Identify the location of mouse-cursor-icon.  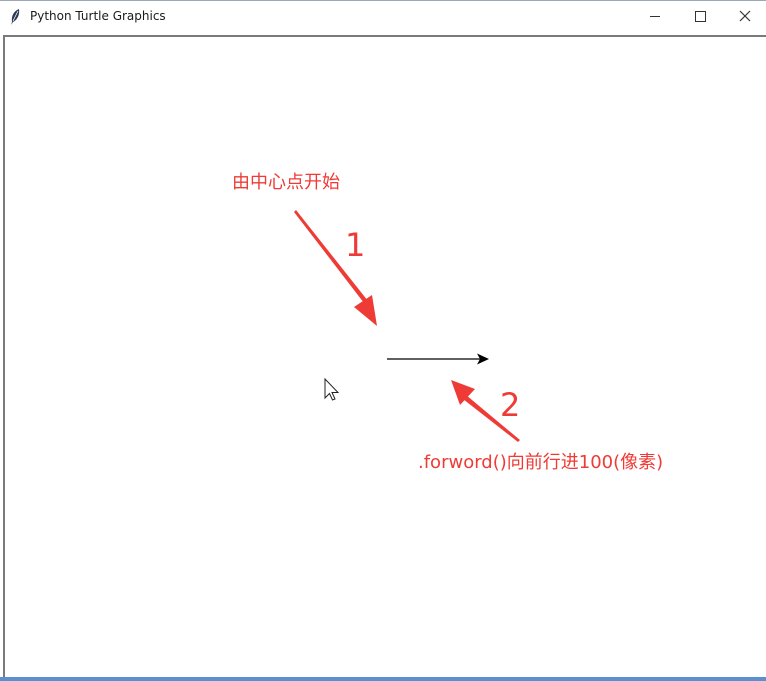
(332, 389).